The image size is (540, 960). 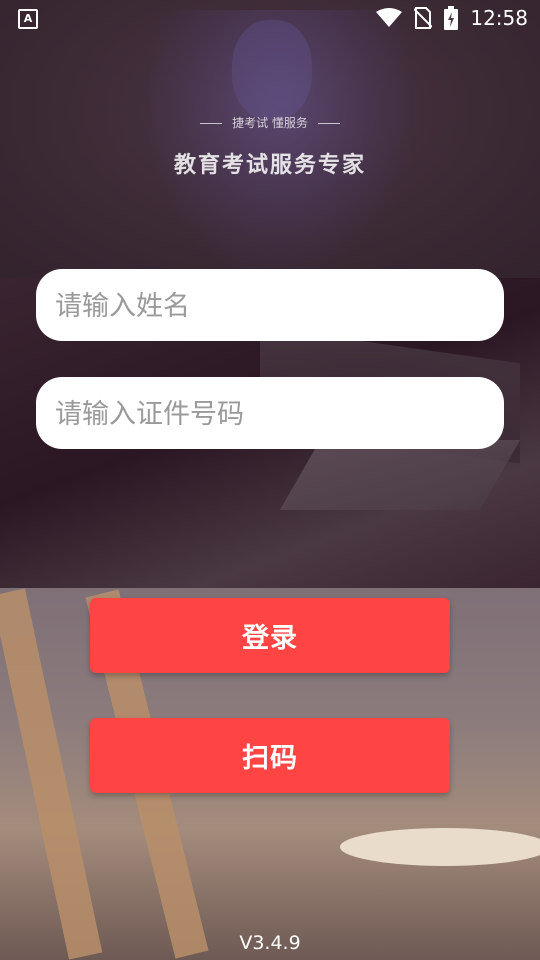 I want to click on no-sim-icon, so click(x=423, y=18).